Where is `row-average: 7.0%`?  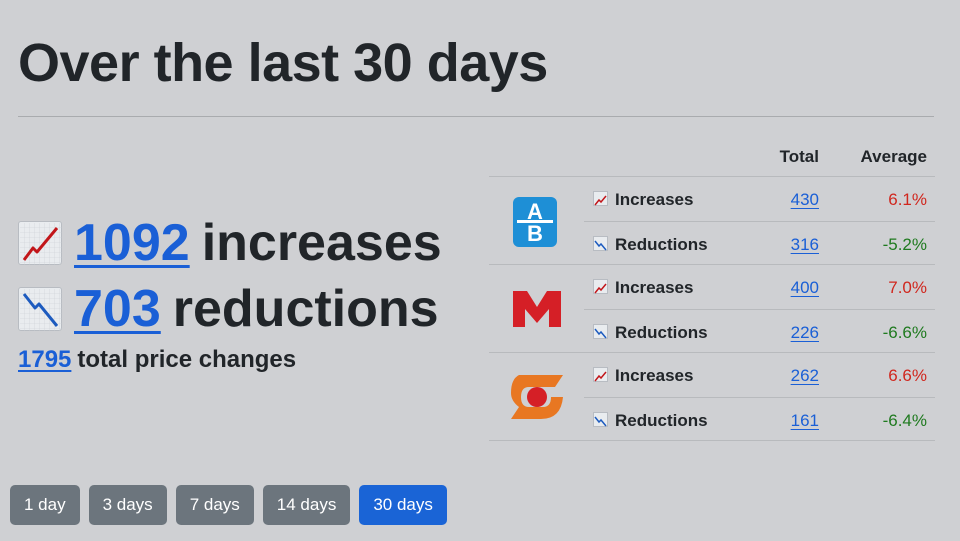 row-average: 7.0% is located at coordinates (907, 287).